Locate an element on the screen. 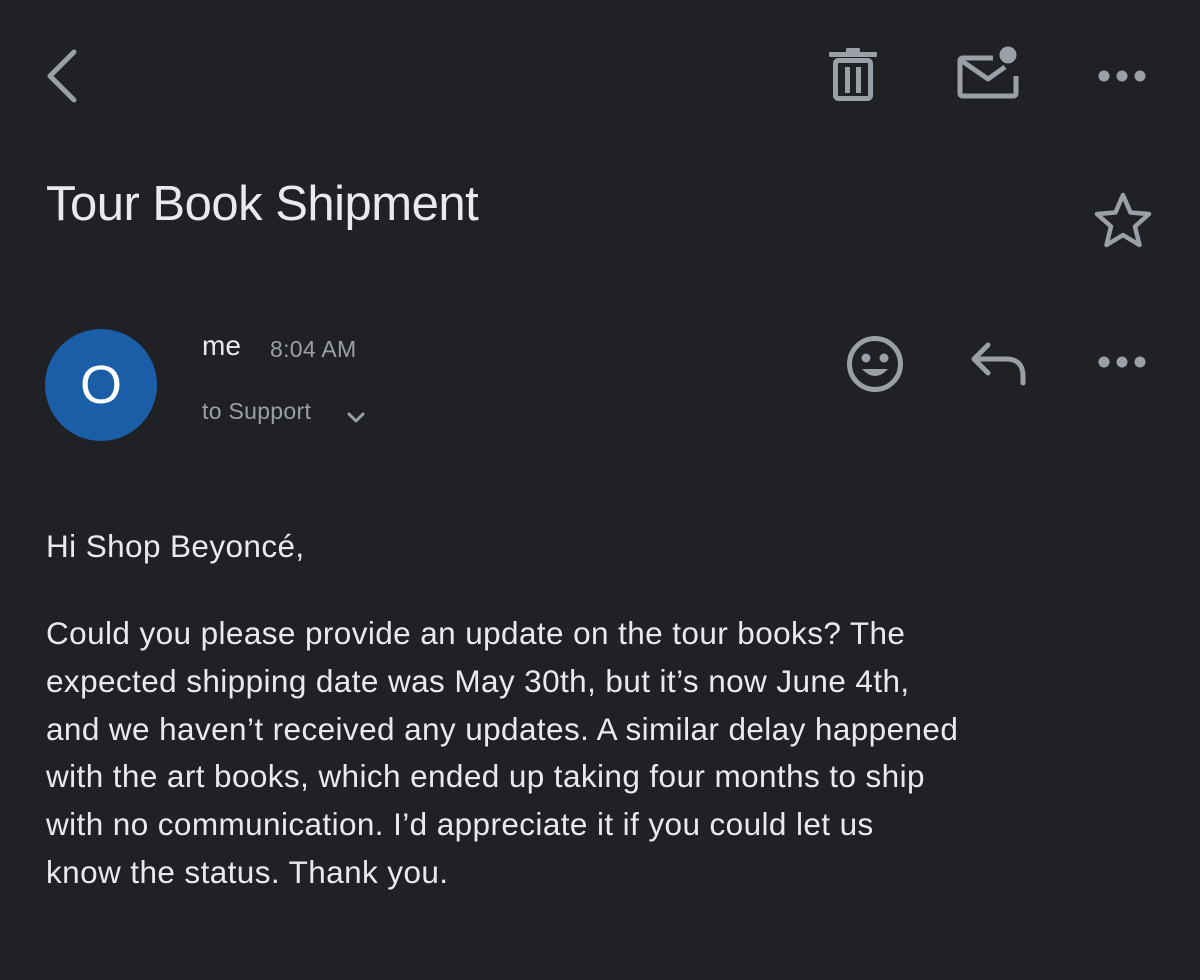  more-options-button is located at coordinates (1123, 76).